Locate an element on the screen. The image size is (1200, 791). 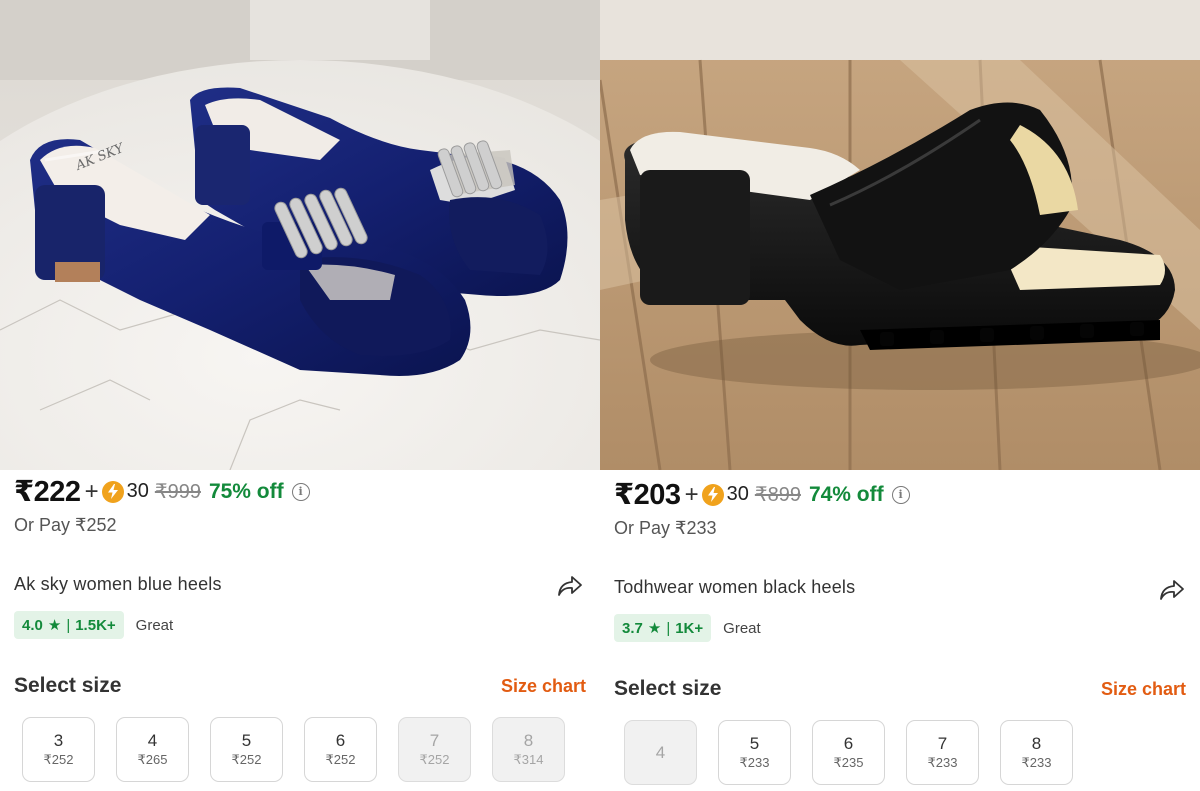
size-option-3: 3 ₹252 is located at coordinates (58, 749).